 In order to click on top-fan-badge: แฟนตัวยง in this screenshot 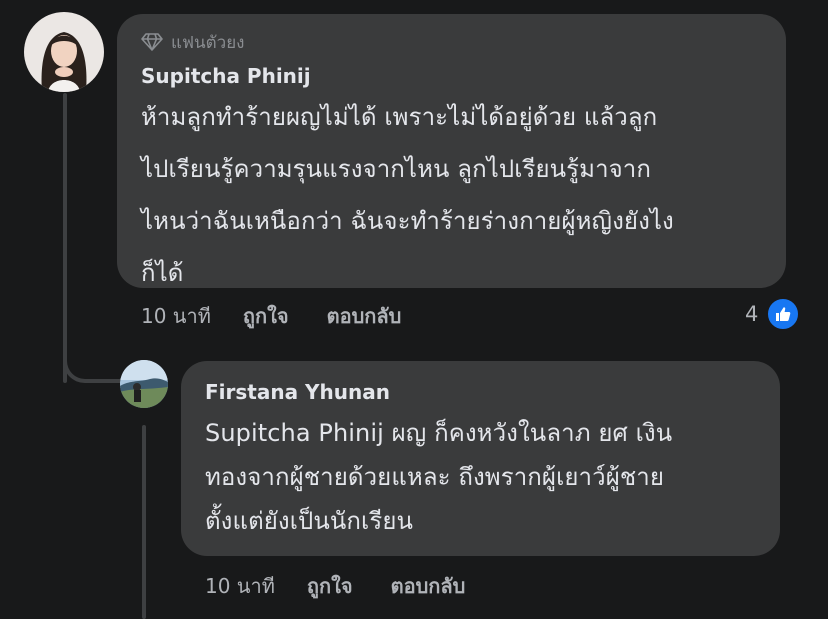, I will do `click(450, 42)`.